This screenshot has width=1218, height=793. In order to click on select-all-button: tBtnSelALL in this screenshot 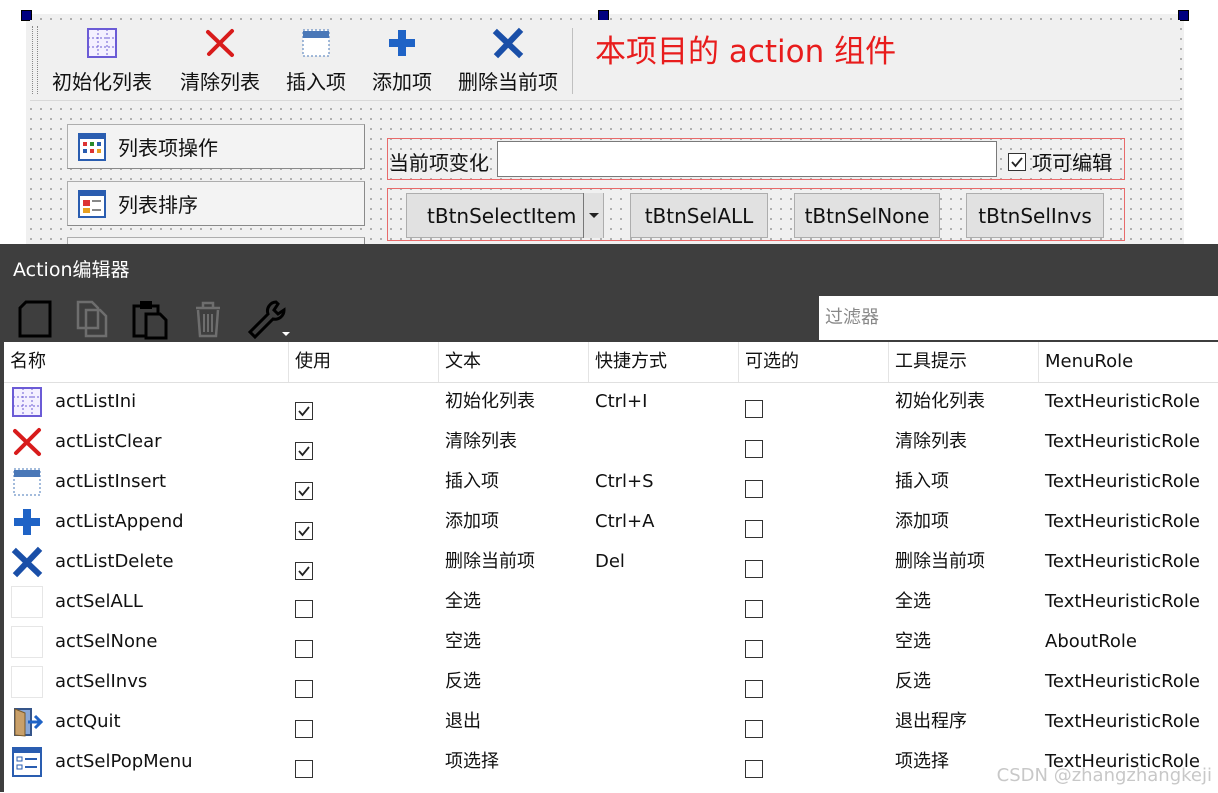, I will do `click(699, 215)`.